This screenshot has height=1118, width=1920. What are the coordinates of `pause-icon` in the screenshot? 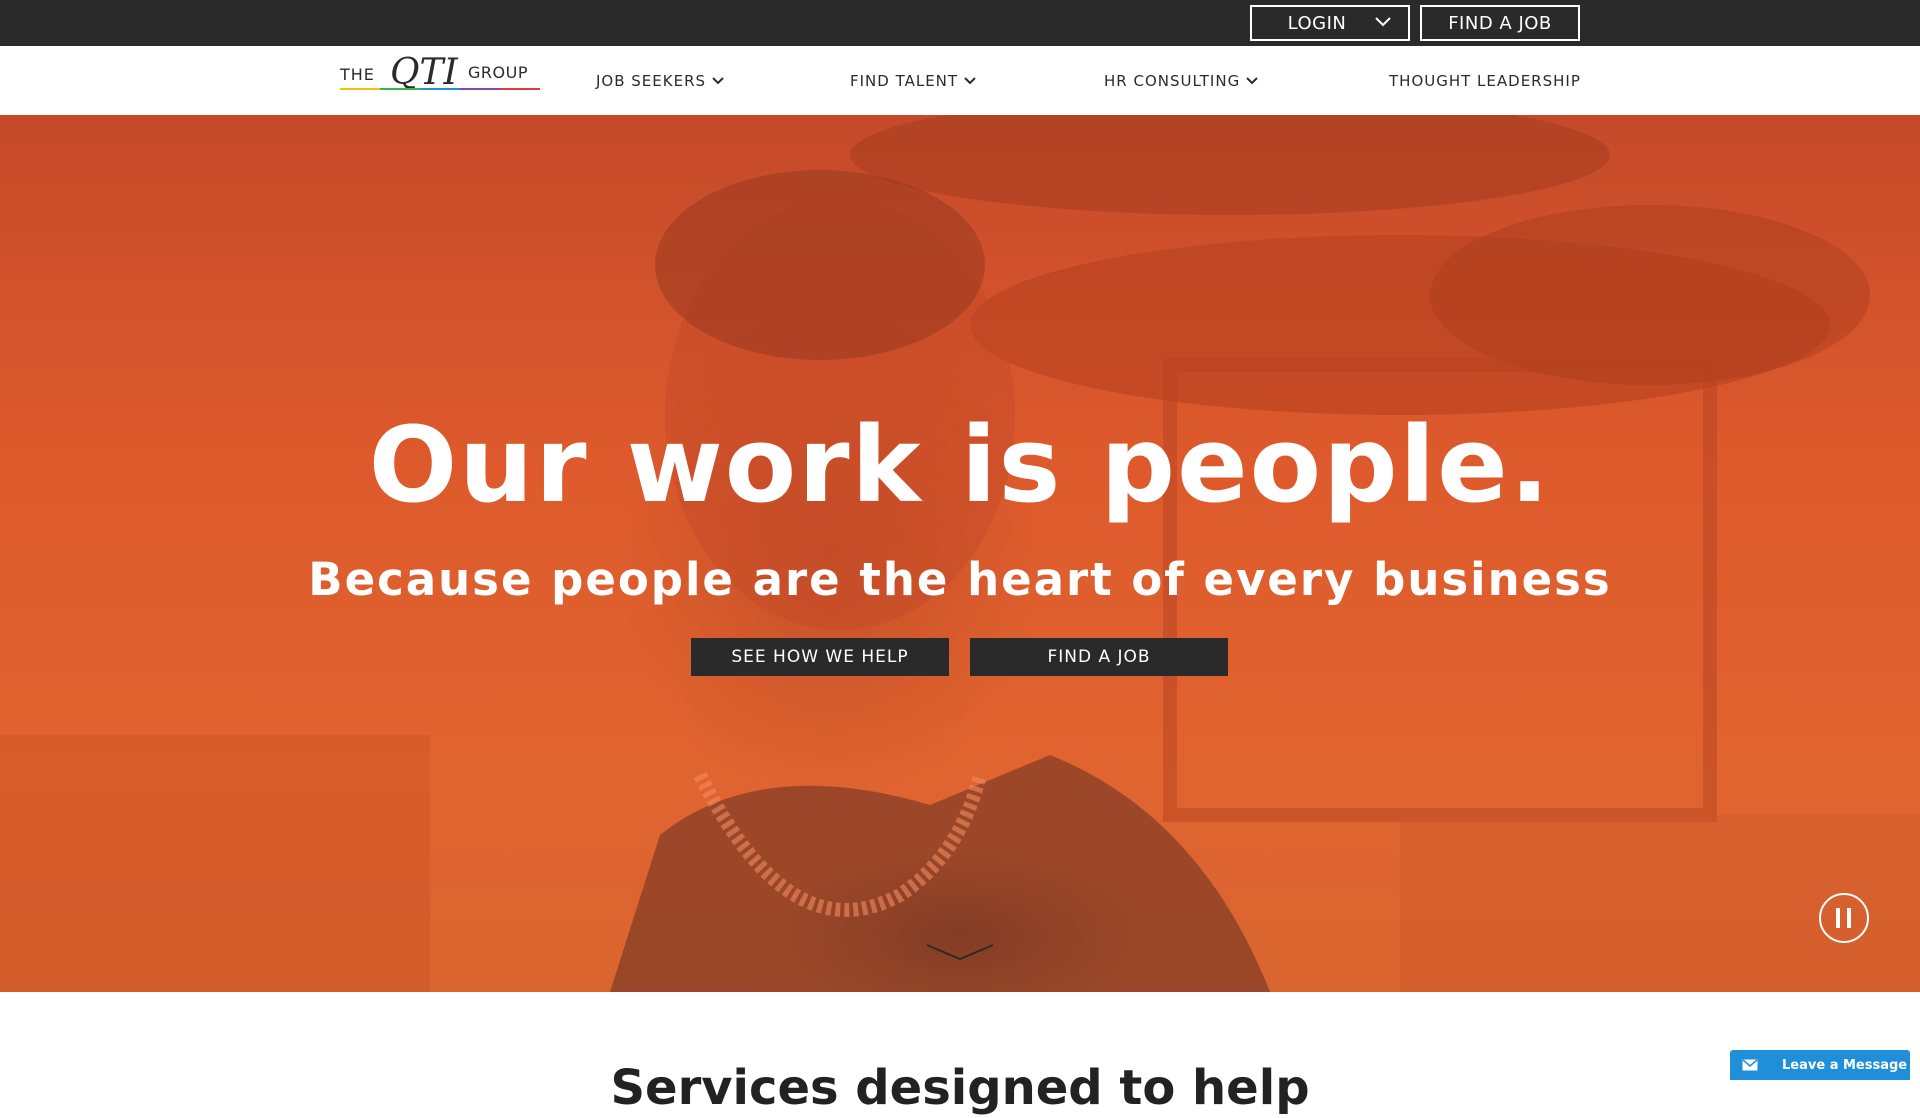 It's located at (1843, 918).